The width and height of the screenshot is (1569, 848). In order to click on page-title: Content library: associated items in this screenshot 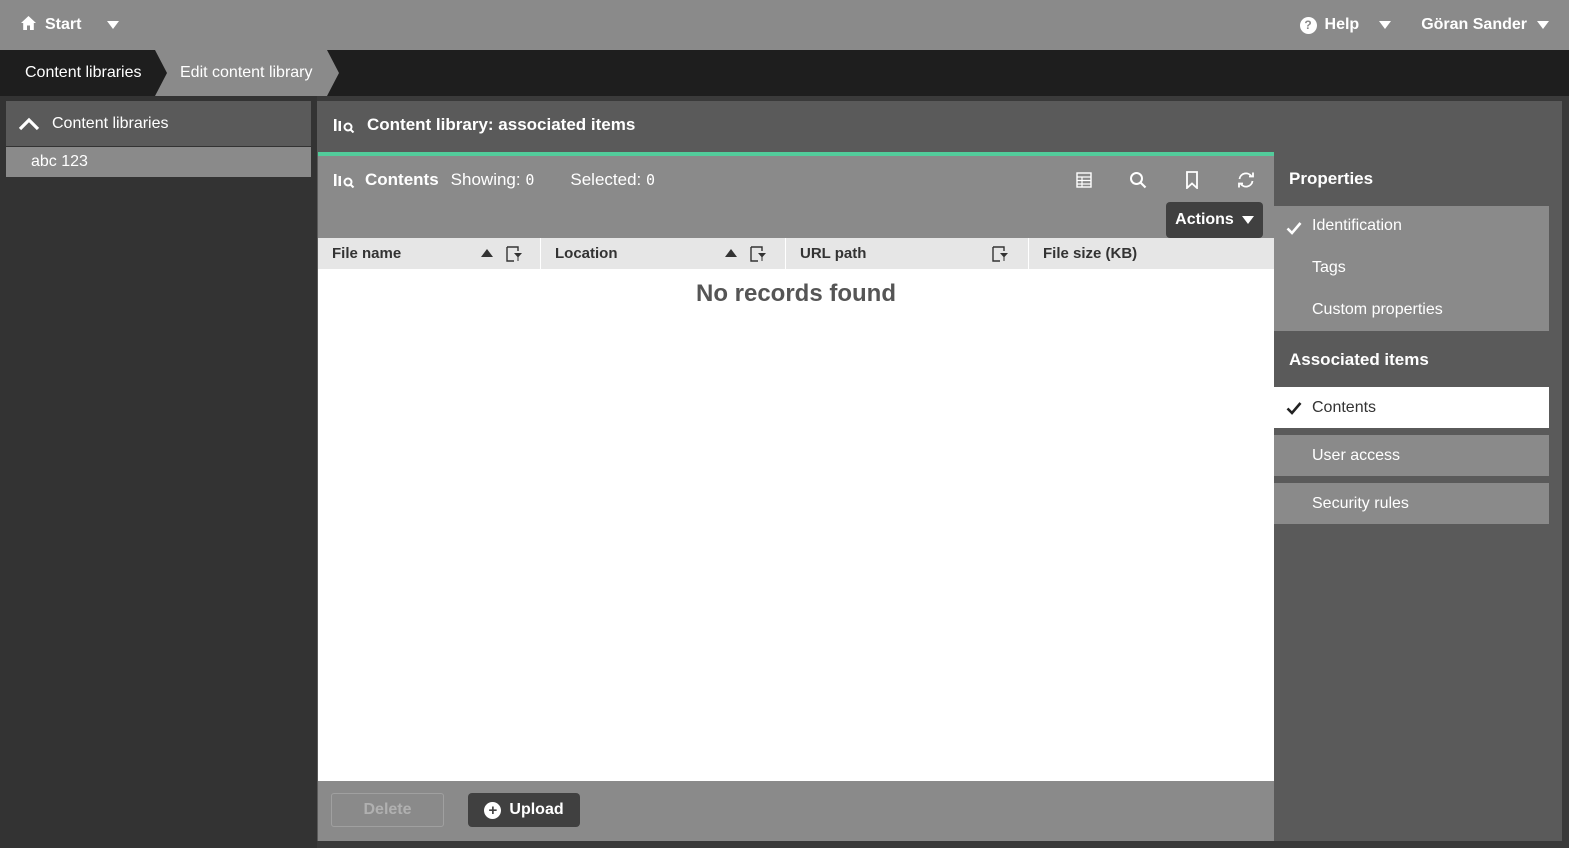, I will do `click(484, 125)`.